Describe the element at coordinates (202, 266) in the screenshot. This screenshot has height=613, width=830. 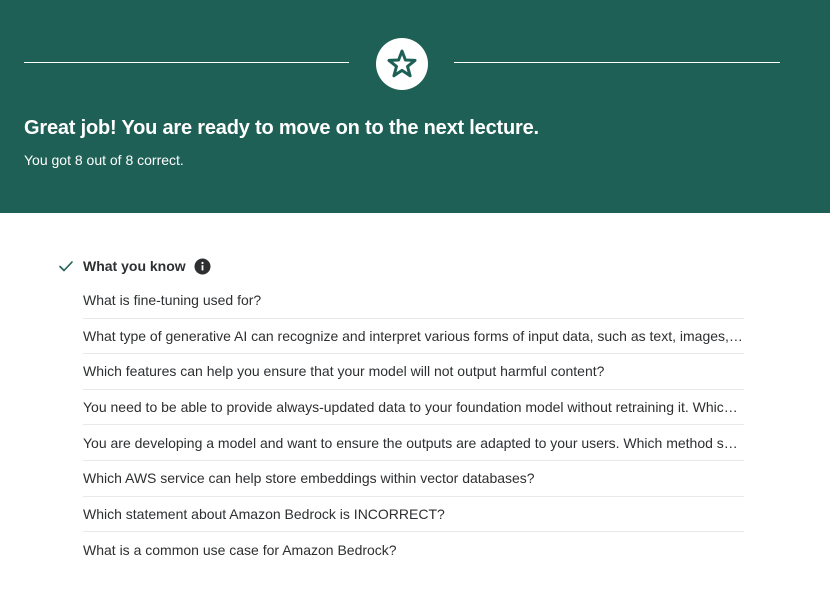
I see `info-icon` at that location.